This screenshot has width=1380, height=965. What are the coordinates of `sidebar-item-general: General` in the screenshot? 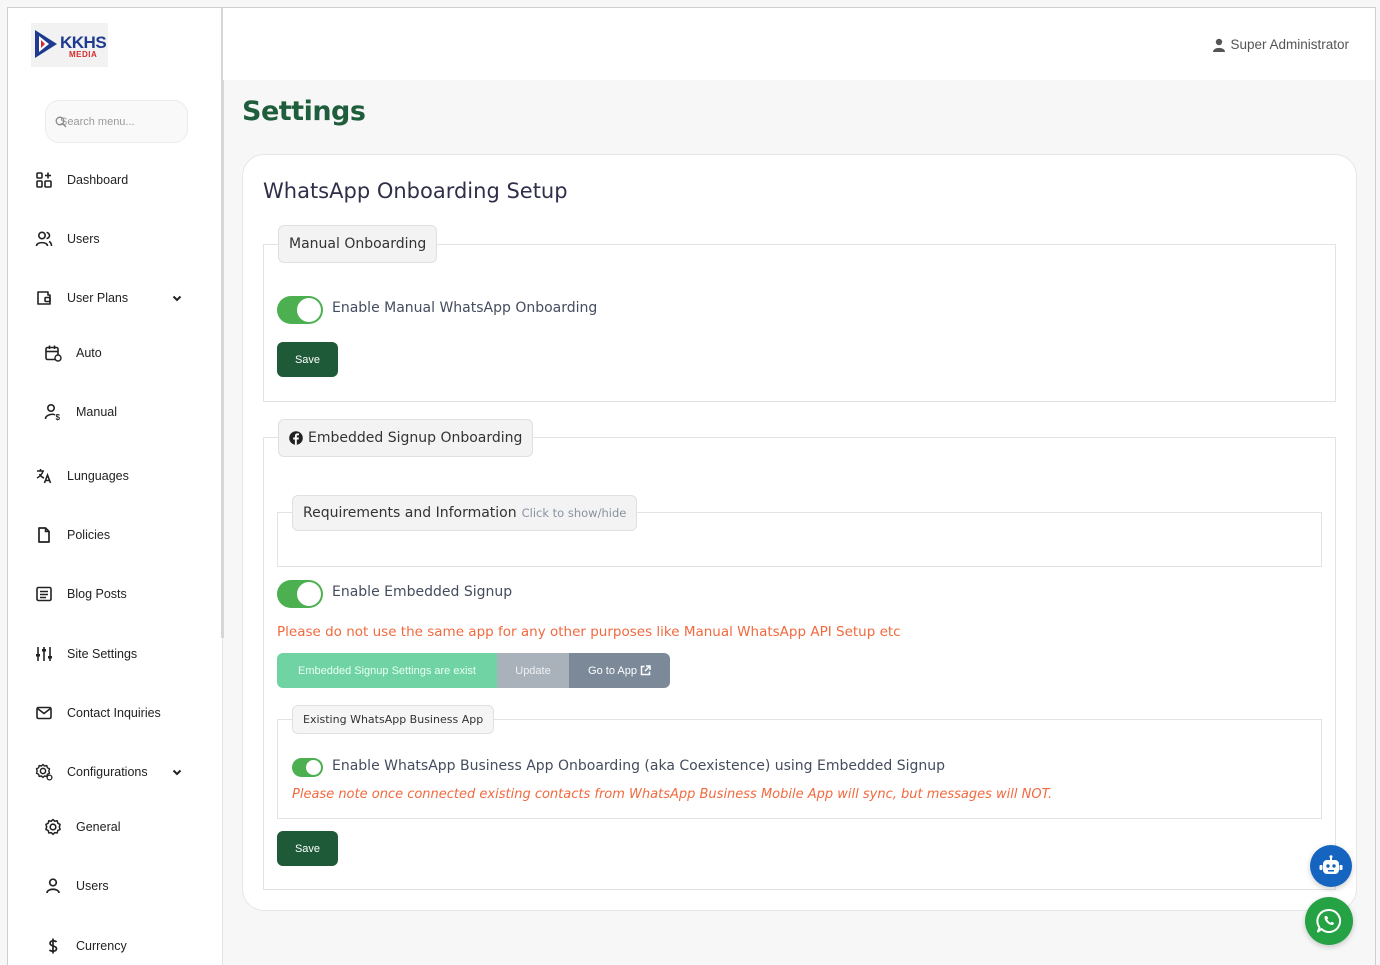 It's located at (115, 827).